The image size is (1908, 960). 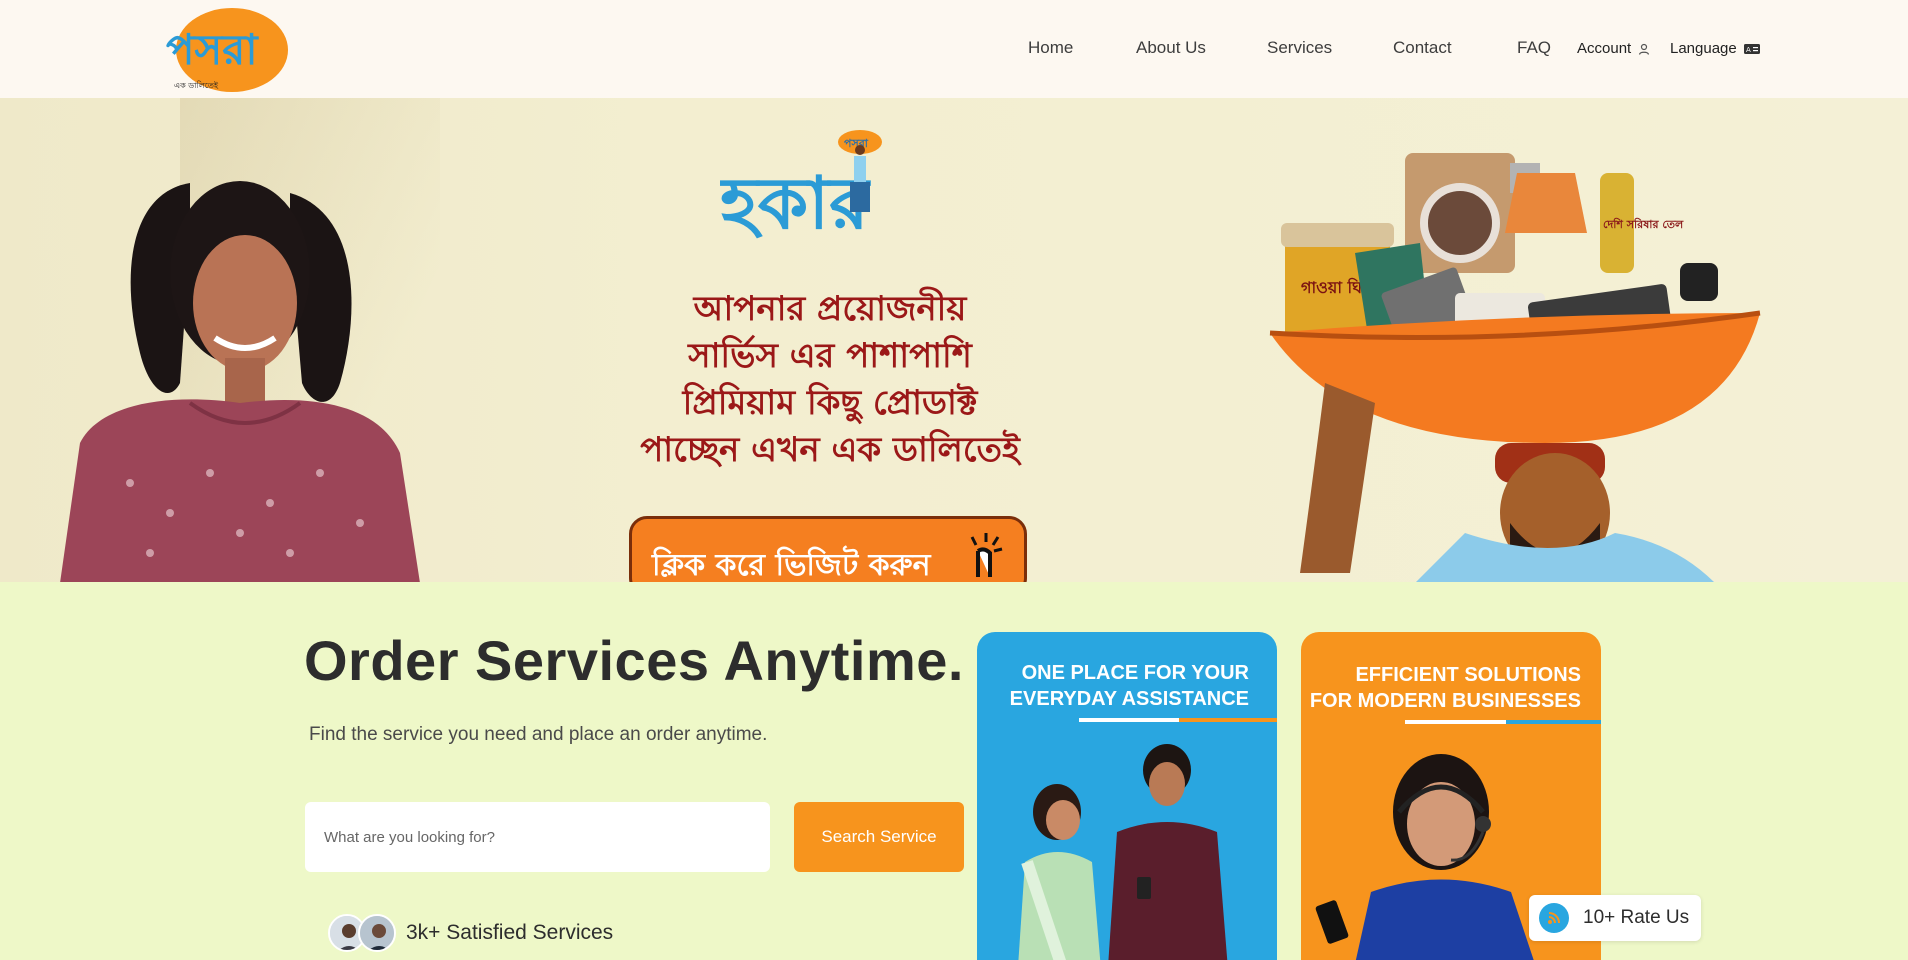 I want to click on rate-us-button: 10+ Rate Us, so click(x=1615, y=918).